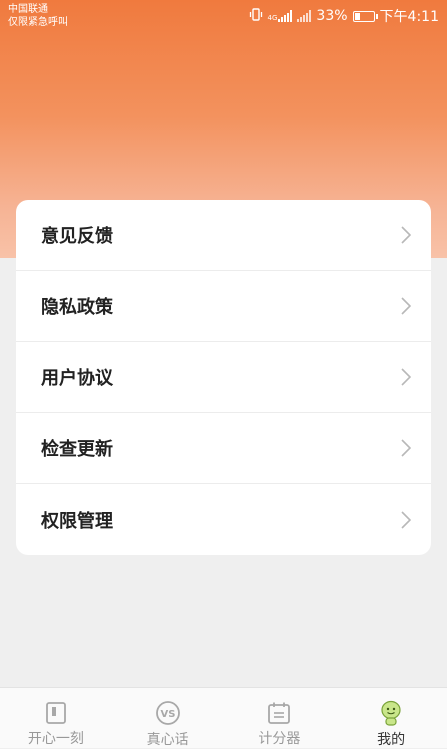 The width and height of the screenshot is (447, 749). What do you see at coordinates (332, 16) in the screenshot?
I see `battery-percent: 33%` at bounding box center [332, 16].